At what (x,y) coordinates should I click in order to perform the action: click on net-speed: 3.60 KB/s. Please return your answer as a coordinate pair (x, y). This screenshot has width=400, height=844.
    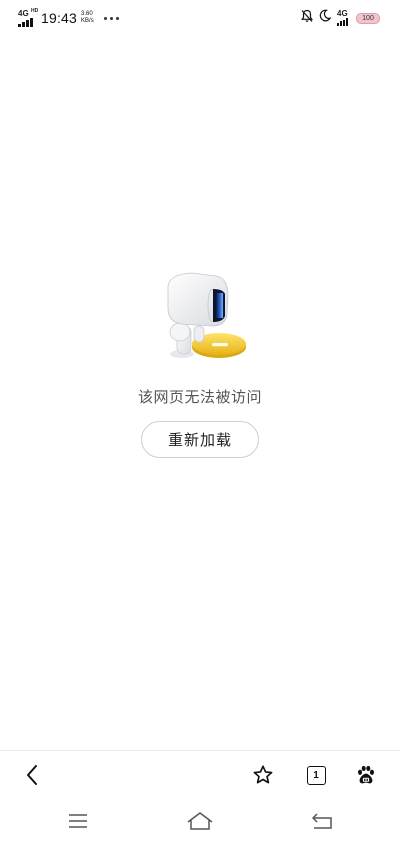
    Looking at the image, I should click on (87, 18).